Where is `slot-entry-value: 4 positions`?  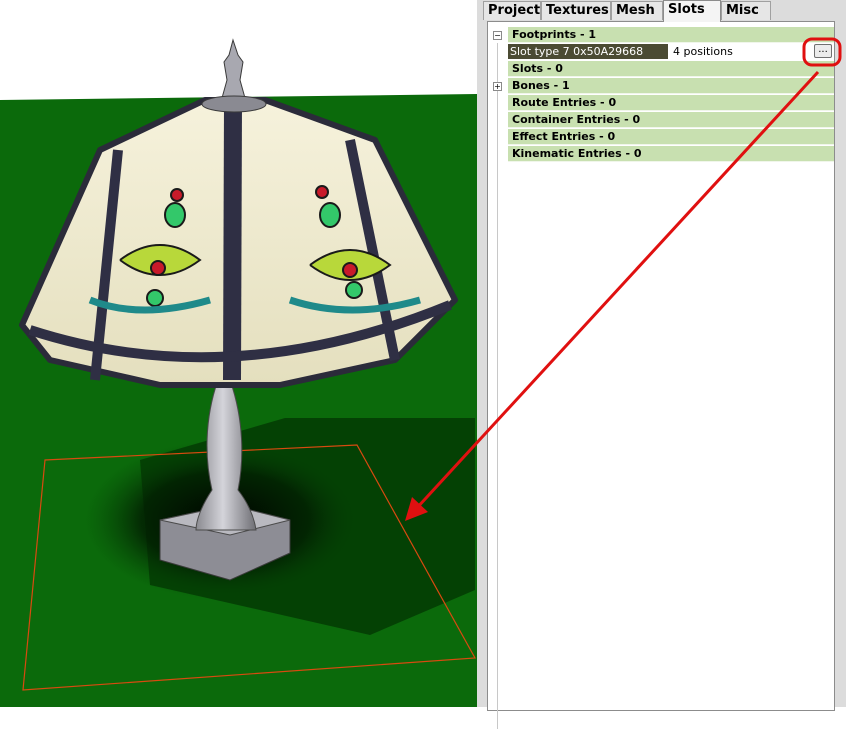
slot-entry-value: 4 positions is located at coordinates (703, 51).